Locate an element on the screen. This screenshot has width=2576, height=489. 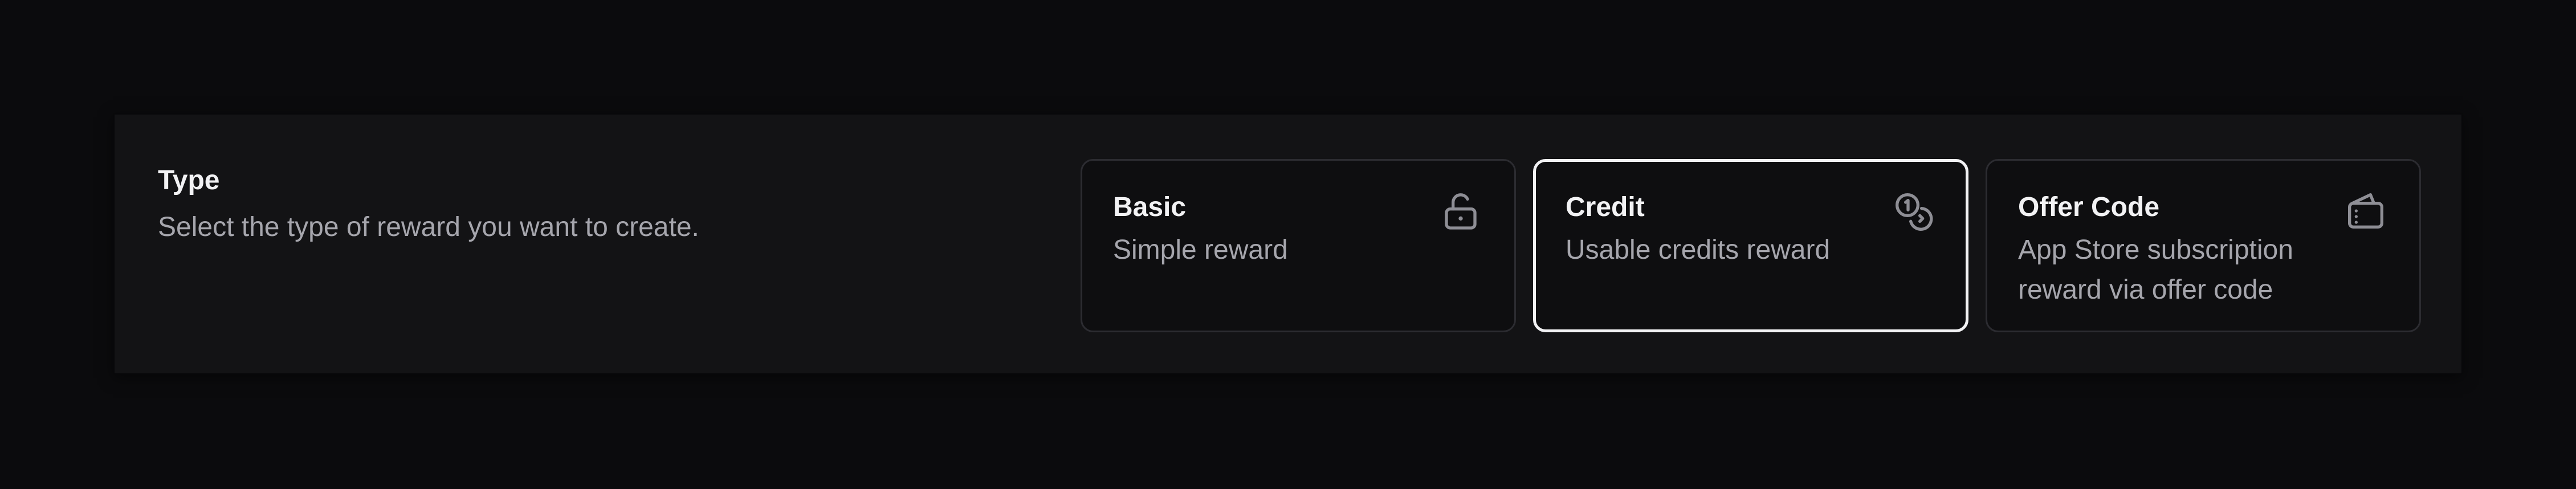
option-basic-card: Basic Simple reward is located at coordinates (1298, 245).